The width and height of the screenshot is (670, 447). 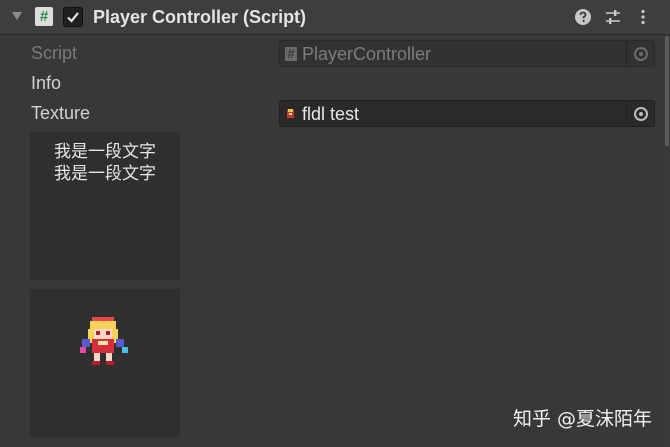 What do you see at coordinates (290, 113) in the screenshot?
I see `texture-thumbnail-icon` at bounding box center [290, 113].